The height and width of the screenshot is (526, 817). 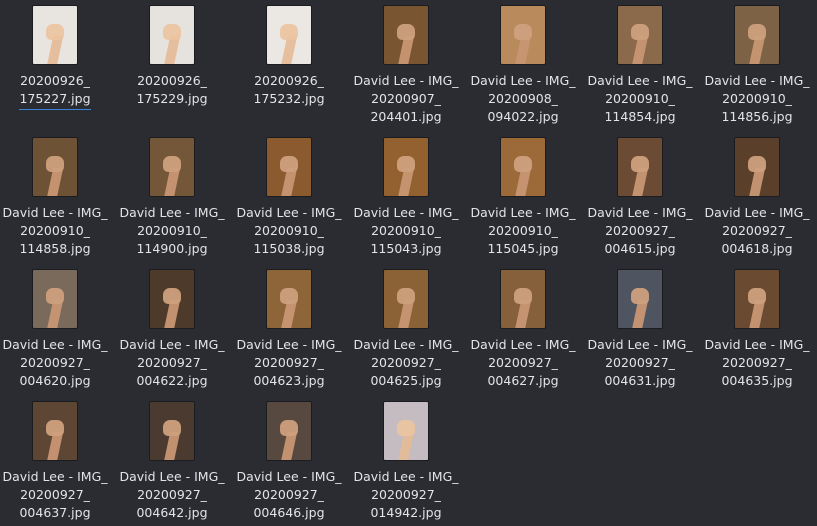 What do you see at coordinates (406, 248) in the screenshot?
I see `file-name-line: 115043.jpg` at bounding box center [406, 248].